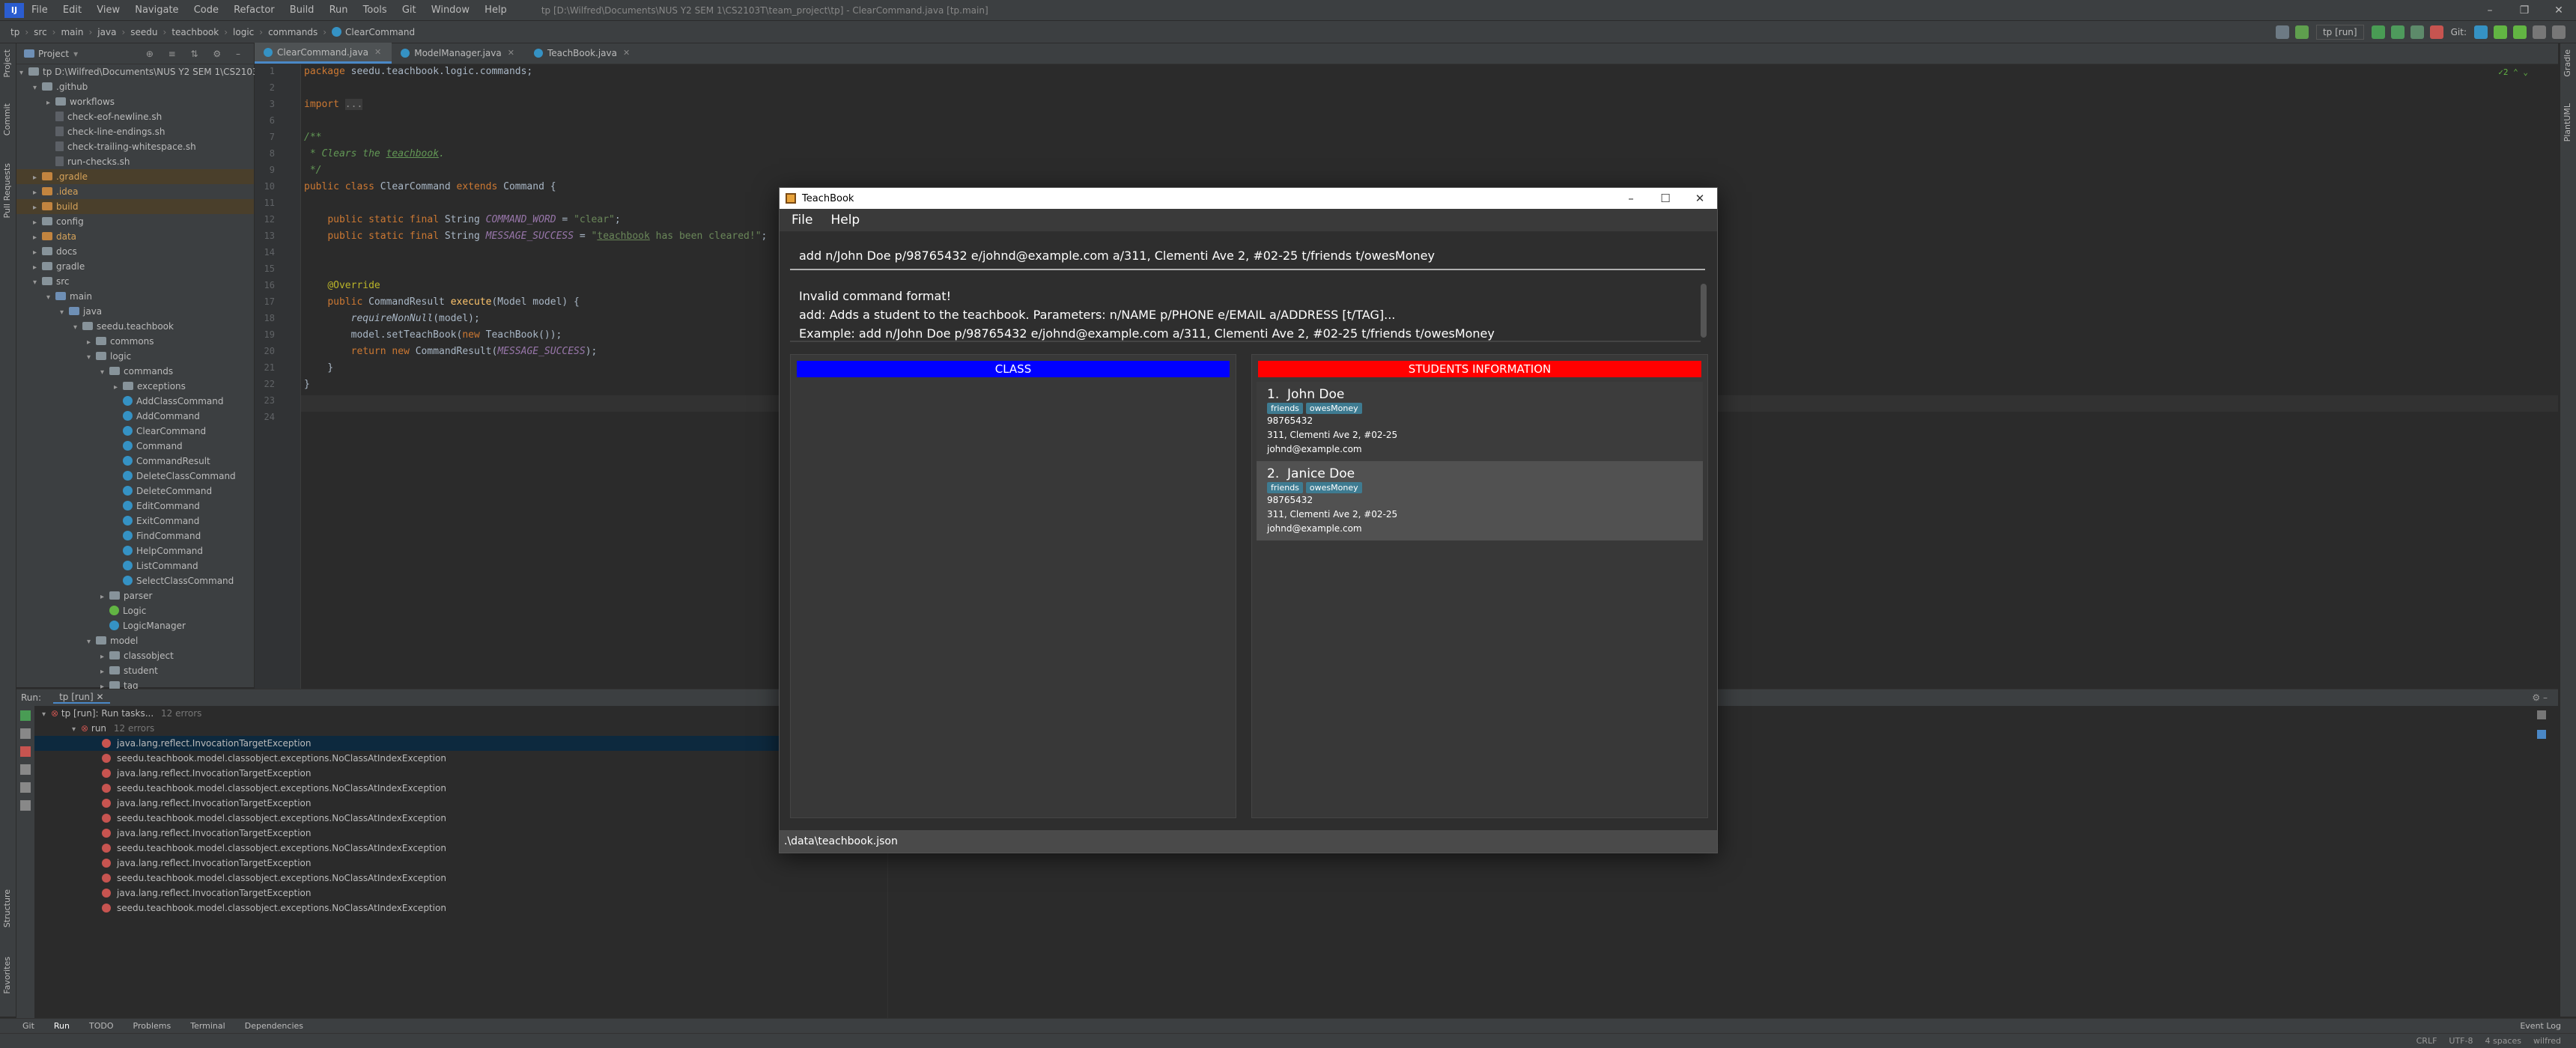  What do you see at coordinates (460, 728) in the screenshot?
I see `run-child-row: ▾ ⊗ run 12 errors` at bounding box center [460, 728].